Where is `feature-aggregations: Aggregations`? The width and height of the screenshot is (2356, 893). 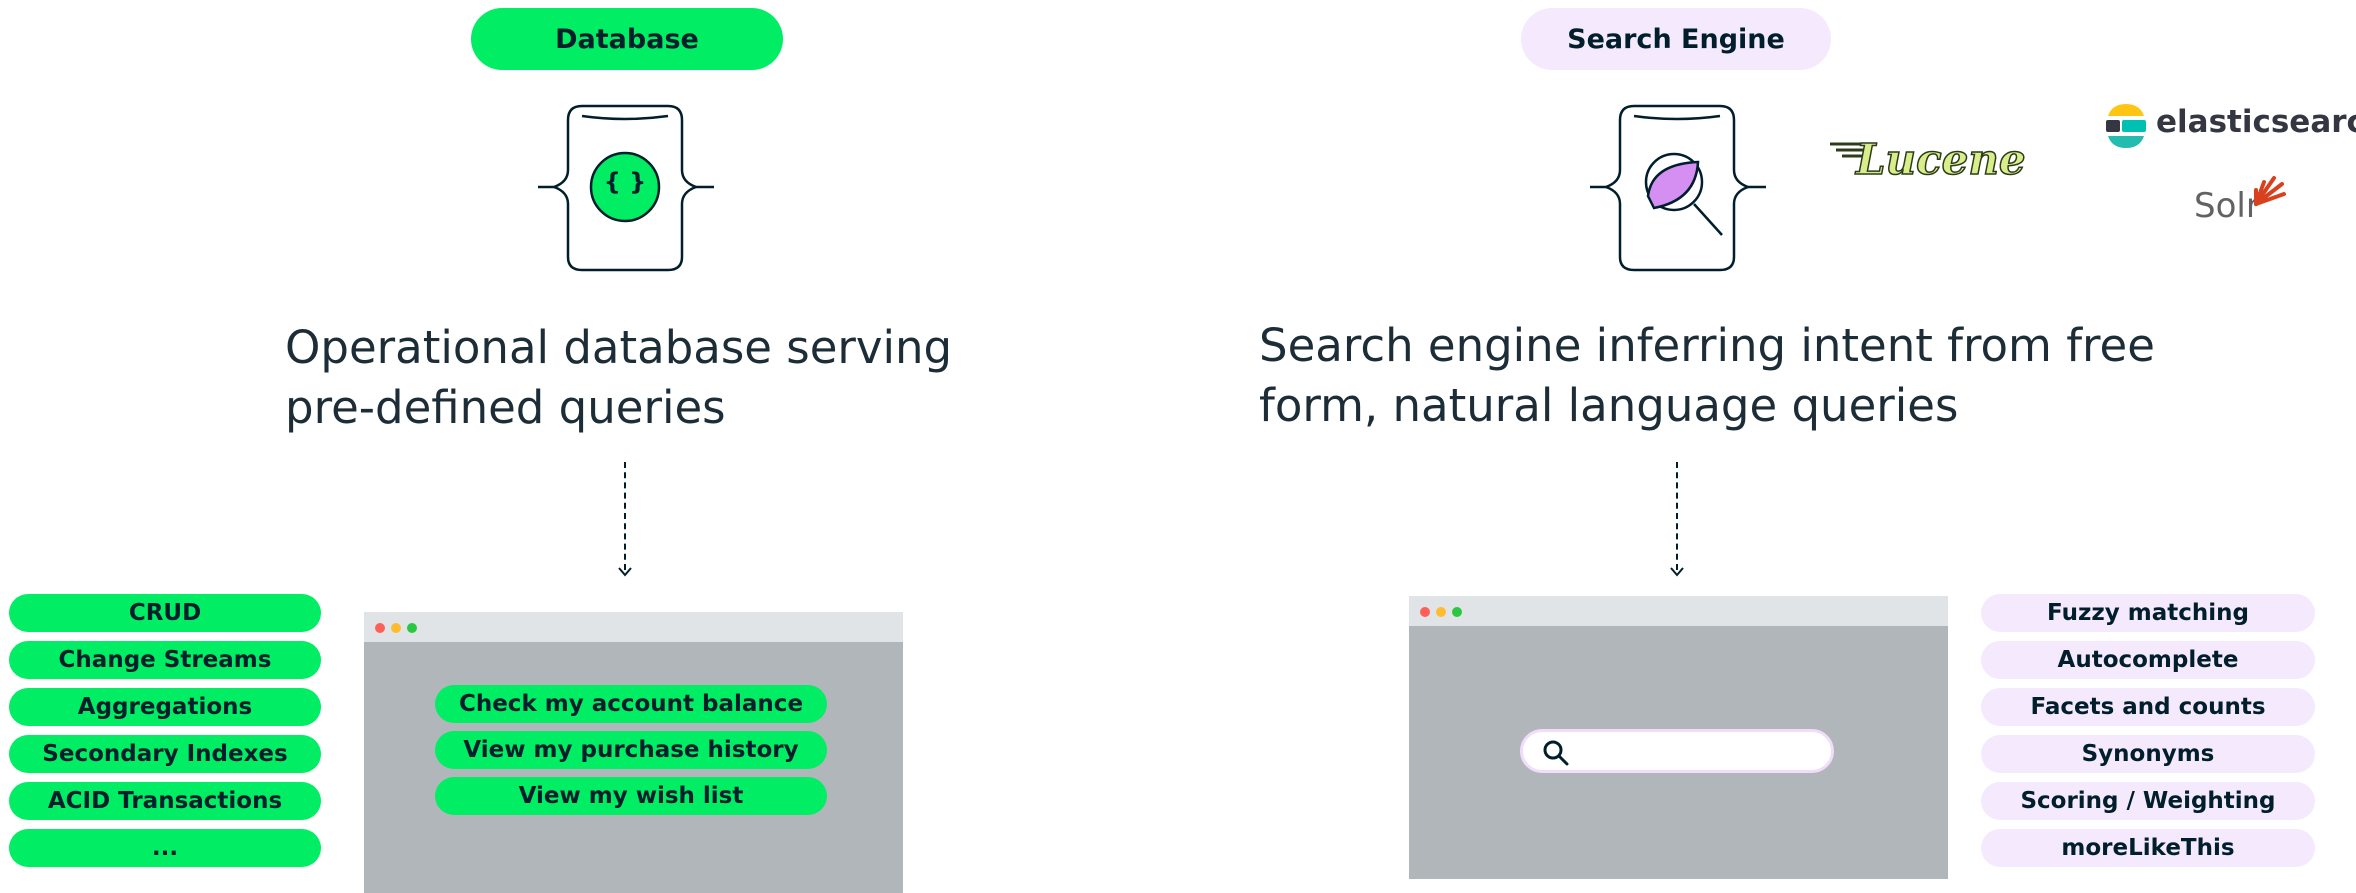
feature-aggregations: Aggregations is located at coordinates (165, 707).